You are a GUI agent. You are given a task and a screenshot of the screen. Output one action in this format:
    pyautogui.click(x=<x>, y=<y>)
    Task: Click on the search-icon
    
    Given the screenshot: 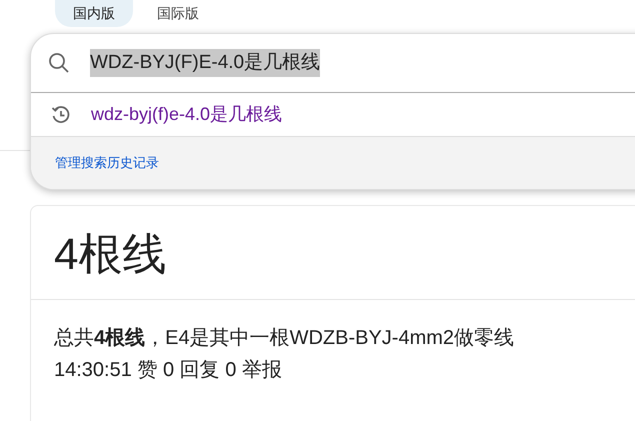 What is the action you would take?
    pyautogui.click(x=59, y=63)
    